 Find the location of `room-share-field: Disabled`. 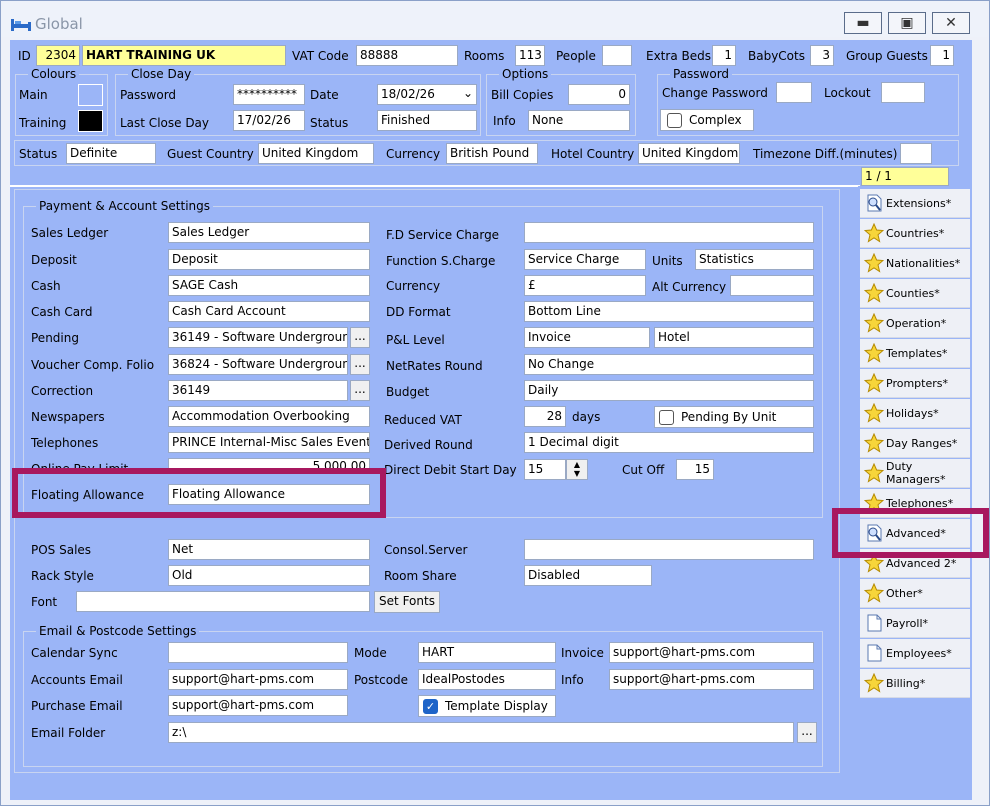

room-share-field: Disabled is located at coordinates (588, 575).